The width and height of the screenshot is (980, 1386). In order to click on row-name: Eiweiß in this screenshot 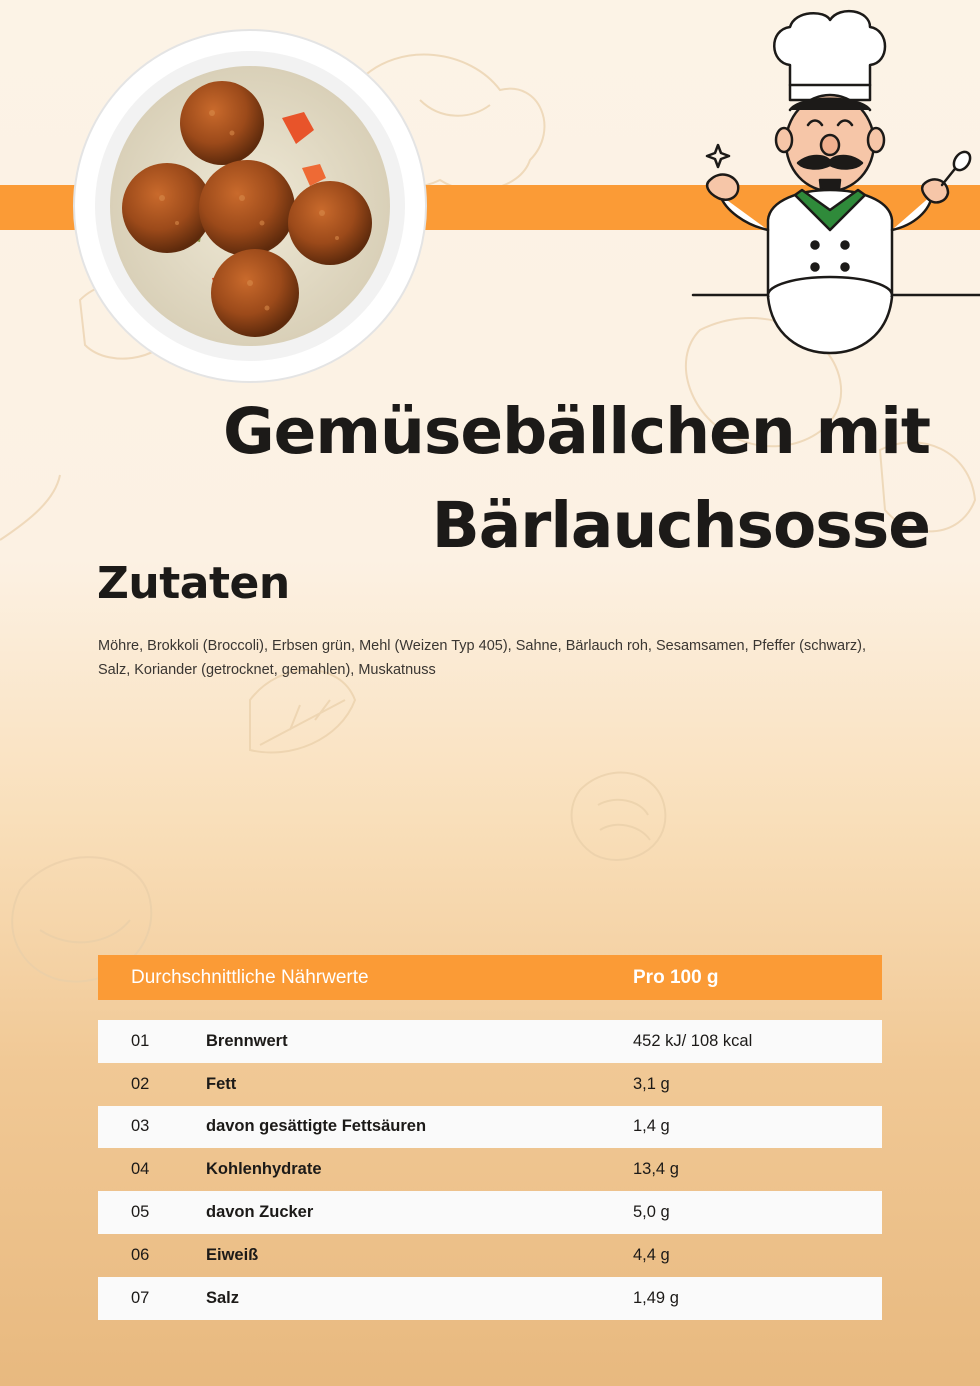, I will do `click(232, 1254)`.